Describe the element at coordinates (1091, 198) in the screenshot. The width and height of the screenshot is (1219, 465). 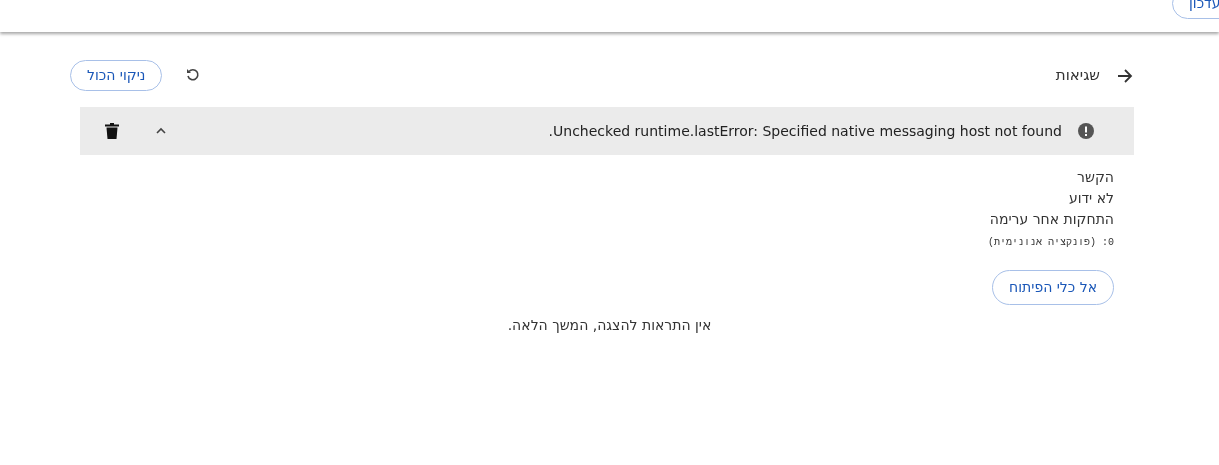
I see `context-value: לא ידוע` at that location.